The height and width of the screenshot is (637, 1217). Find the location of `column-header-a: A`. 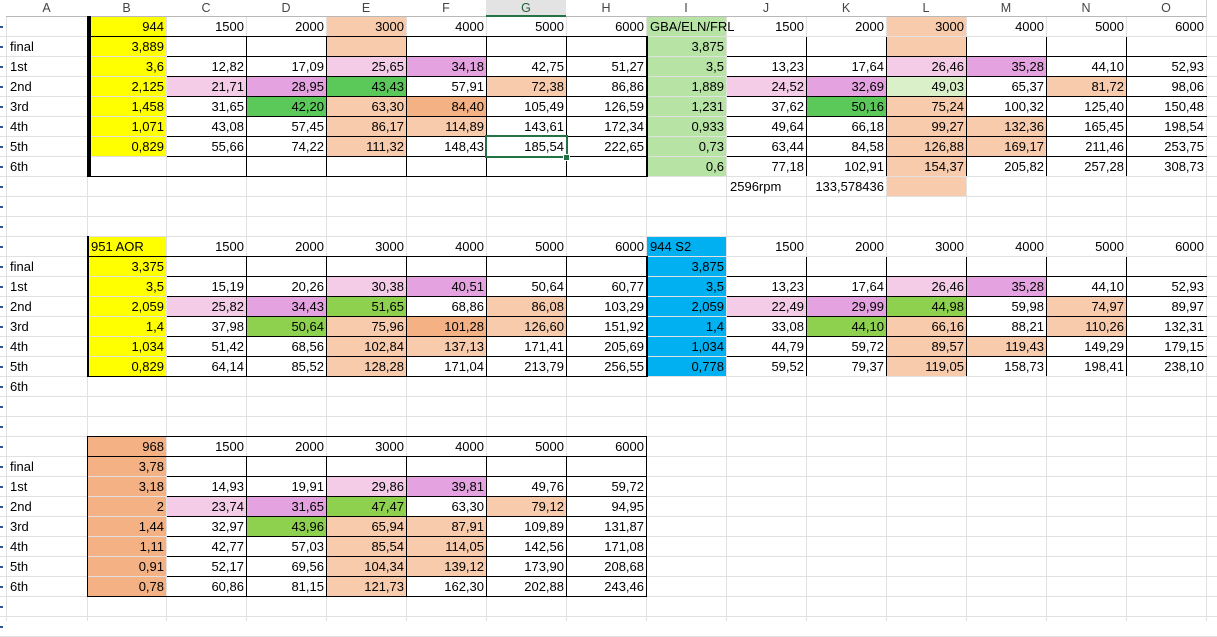

column-header-a: A is located at coordinates (47, 8).